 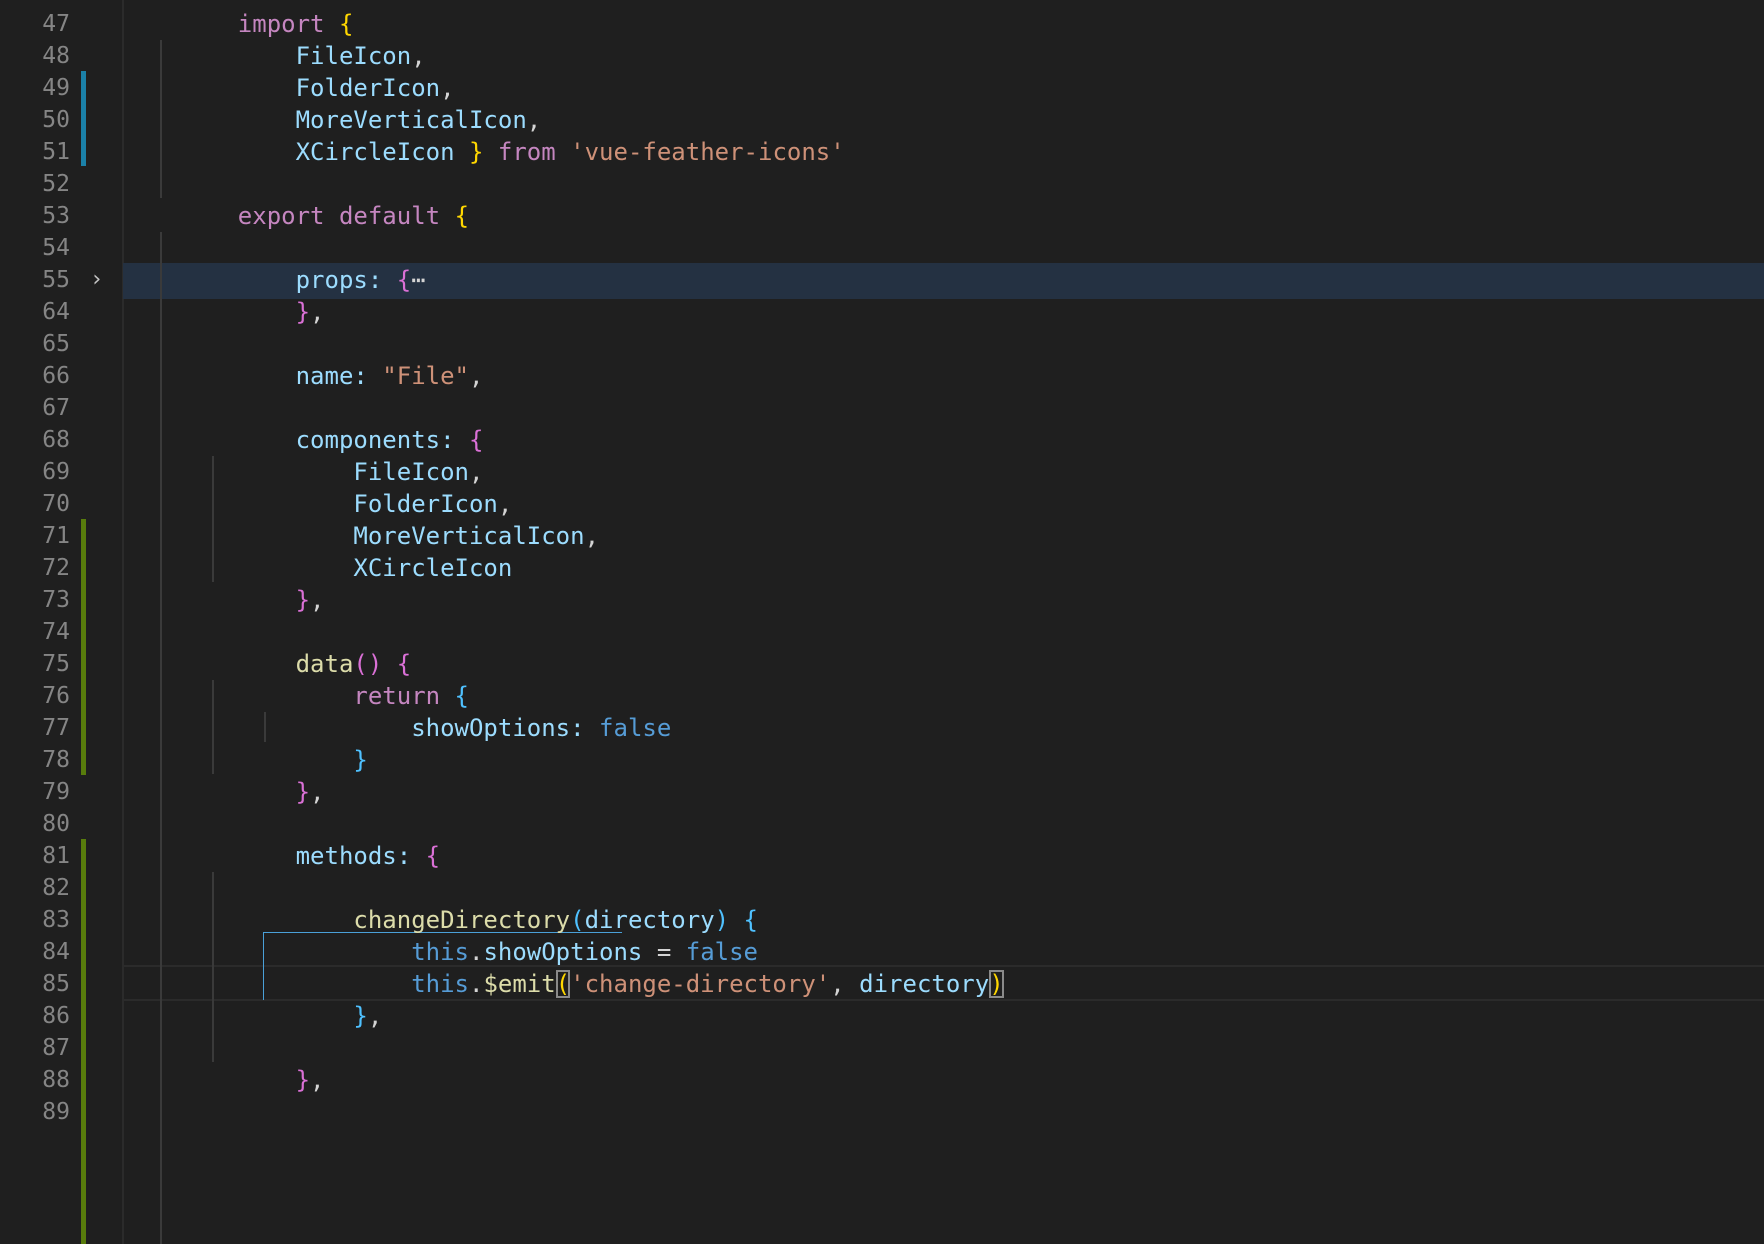 What do you see at coordinates (882, 216) in the screenshot?
I see `code-line: 53 export default {` at bounding box center [882, 216].